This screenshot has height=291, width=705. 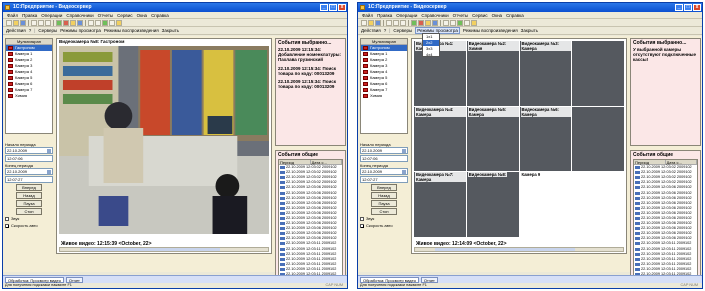 I want to click on video-cell: Видеокамера №5: Камера, so click(x=492, y=139).